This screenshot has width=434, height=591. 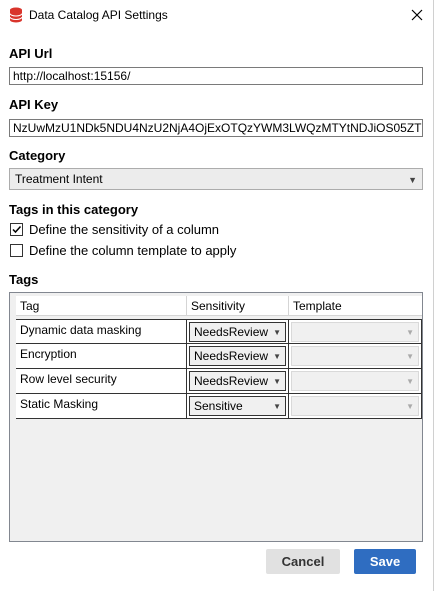 What do you see at coordinates (216, 179) in the screenshot?
I see `category-select: Treatment Intent ▼` at bounding box center [216, 179].